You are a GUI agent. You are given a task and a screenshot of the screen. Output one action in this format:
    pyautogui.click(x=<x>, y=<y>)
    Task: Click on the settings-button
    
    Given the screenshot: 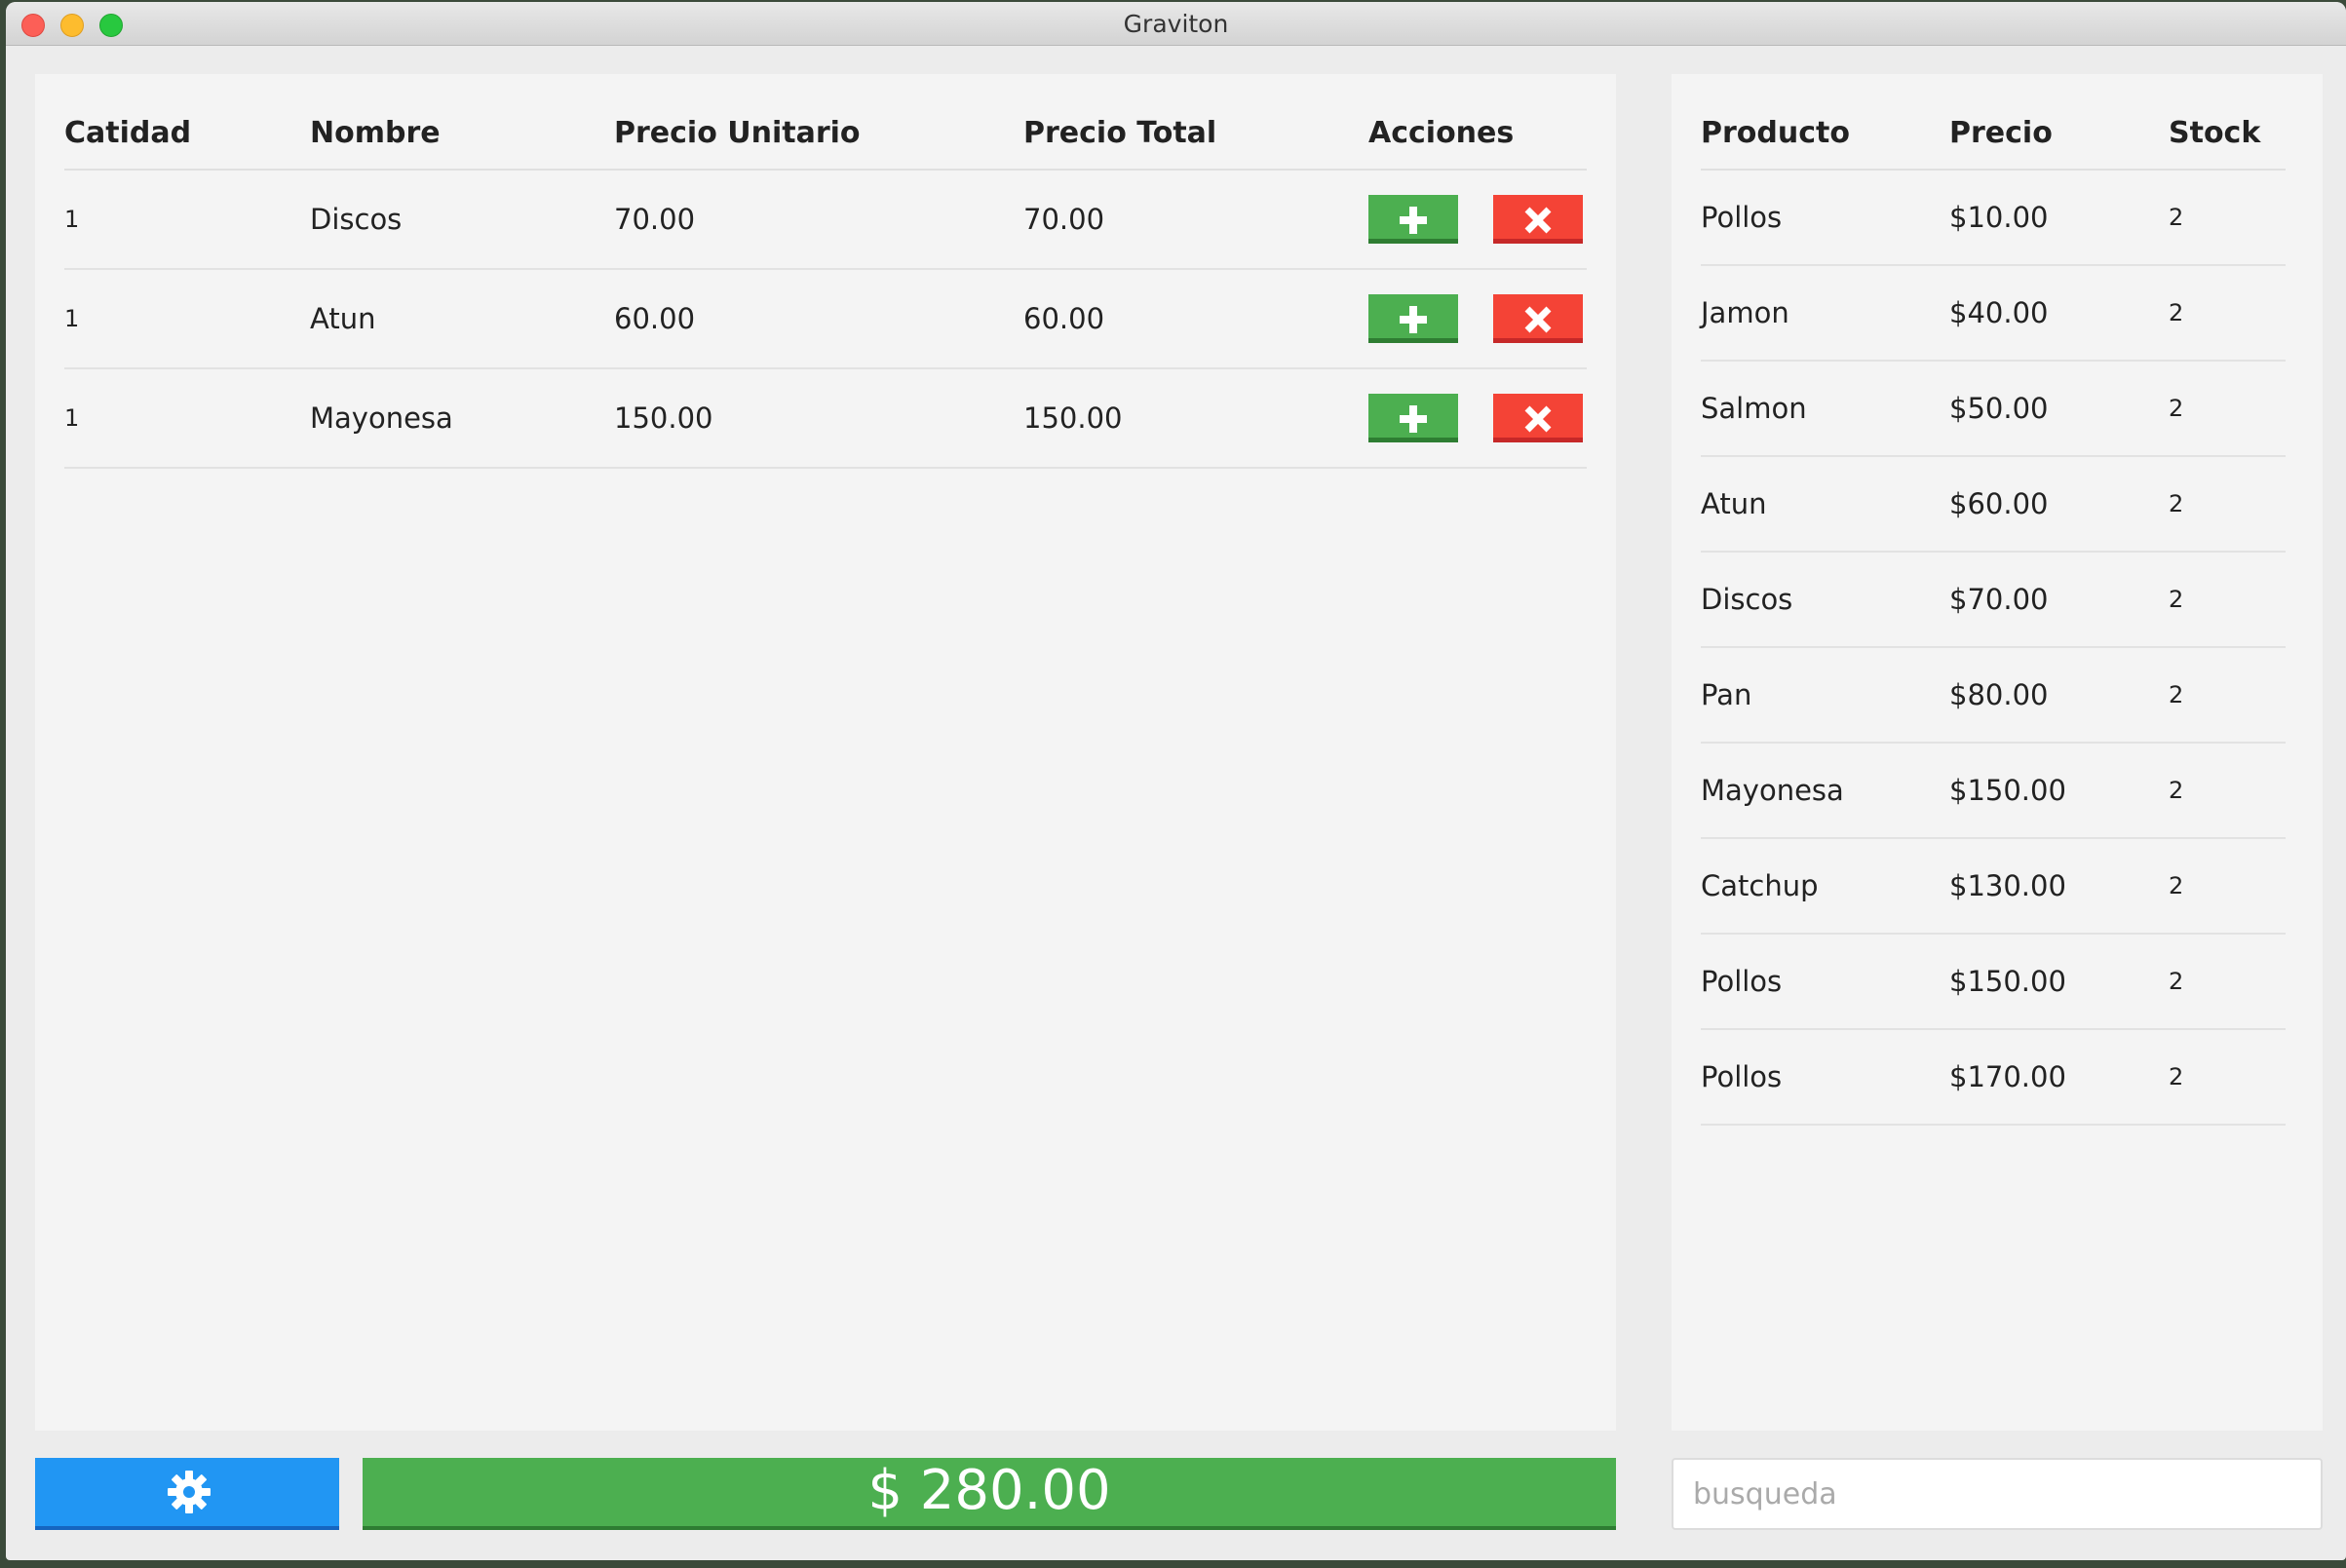 What is the action you would take?
    pyautogui.click(x=187, y=1494)
    